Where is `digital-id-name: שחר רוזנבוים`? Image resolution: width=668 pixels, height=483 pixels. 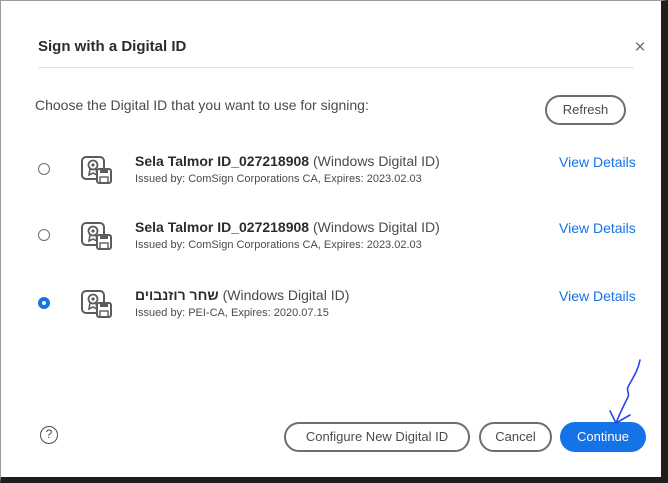 digital-id-name: שחר רוזנבוים is located at coordinates (177, 295).